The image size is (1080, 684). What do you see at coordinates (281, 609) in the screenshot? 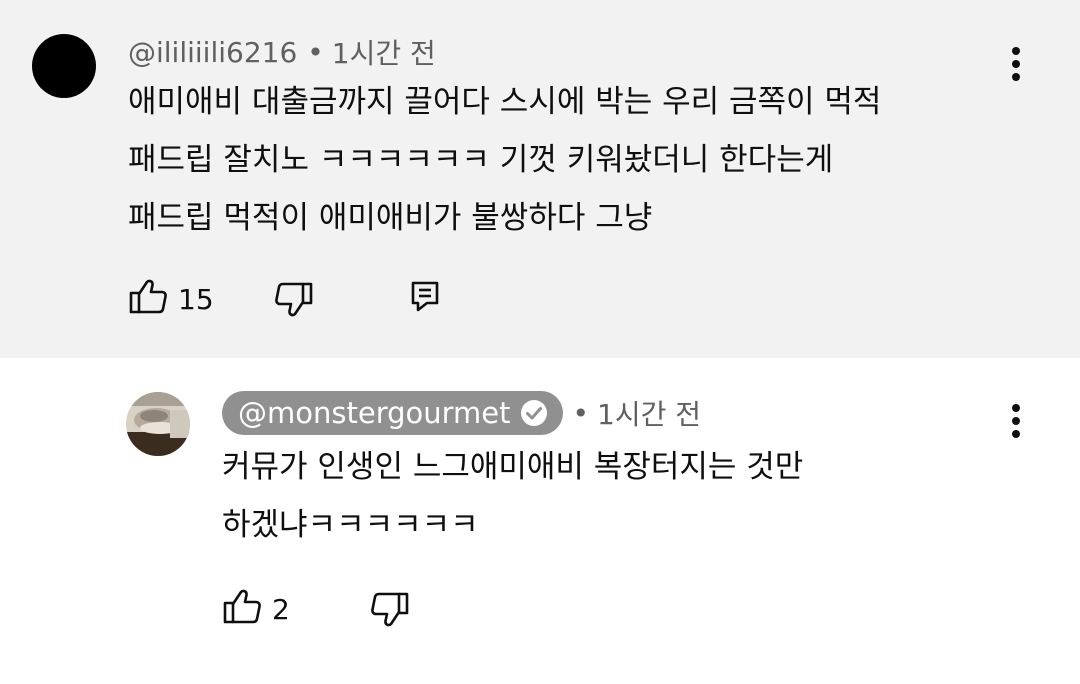
I see `like-count: 2` at bounding box center [281, 609].